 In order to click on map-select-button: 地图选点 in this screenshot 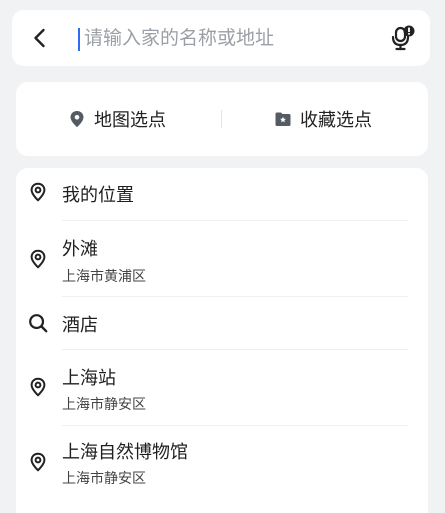, I will do `click(117, 119)`.